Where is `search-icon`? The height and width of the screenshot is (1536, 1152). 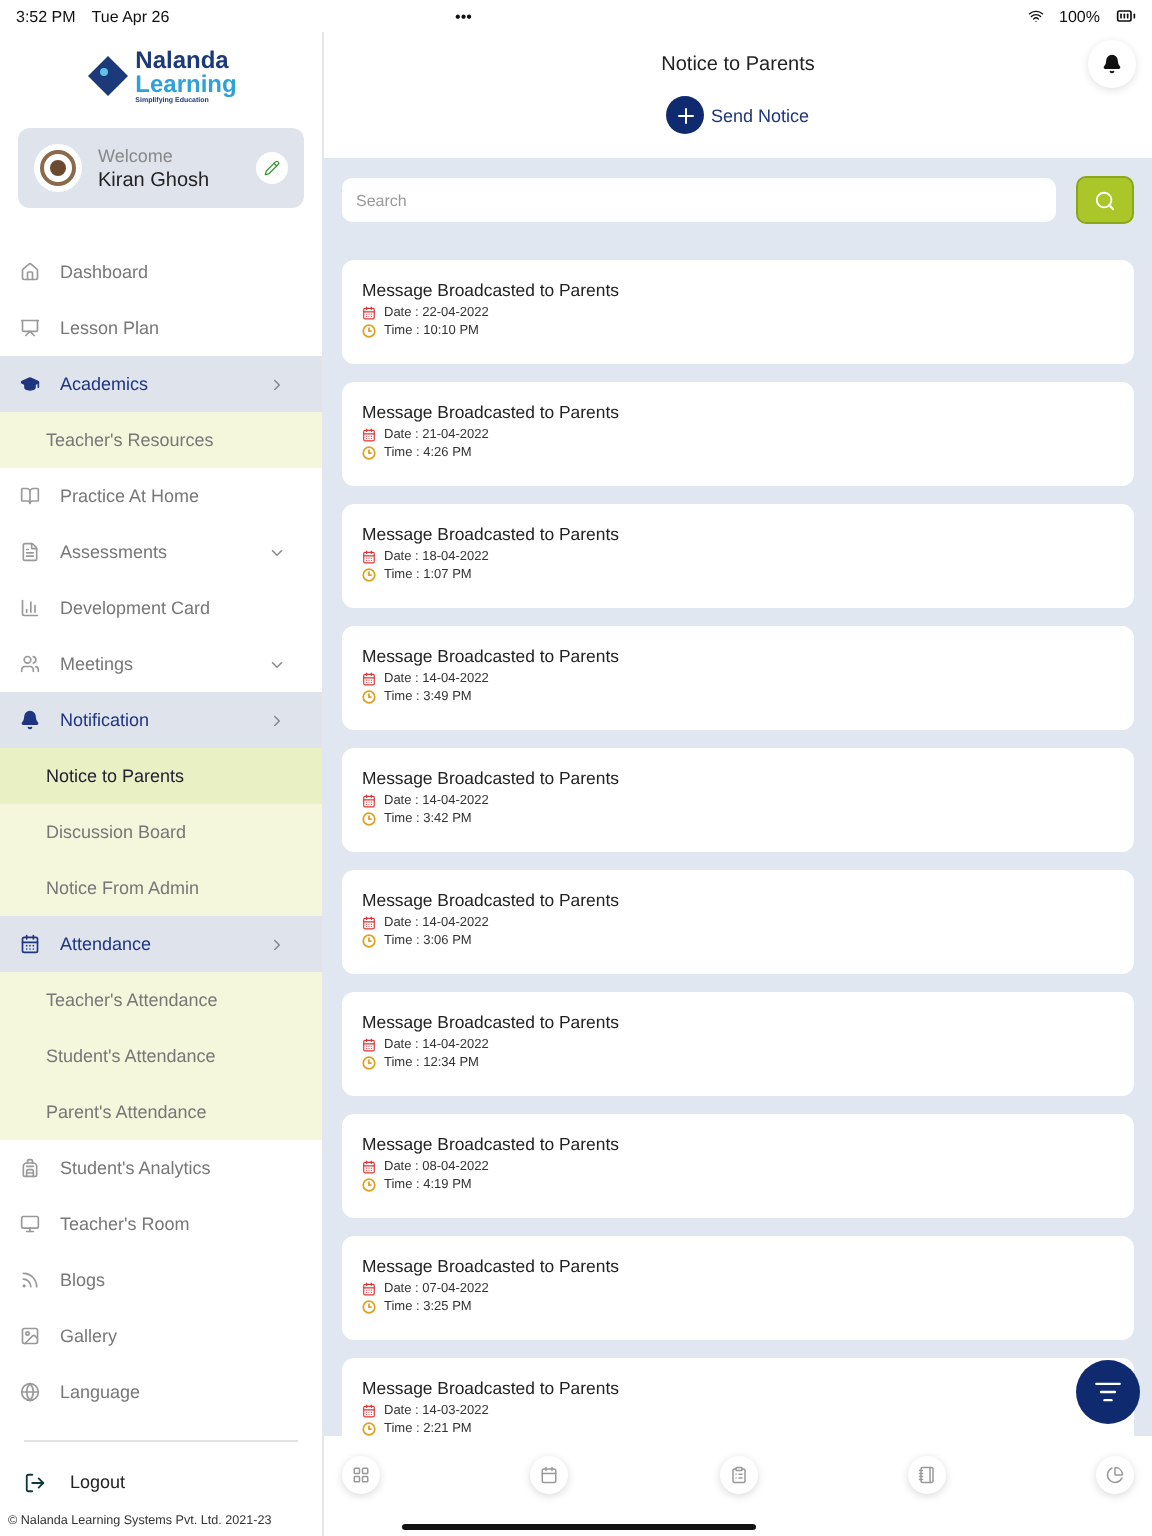 search-icon is located at coordinates (1105, 200).